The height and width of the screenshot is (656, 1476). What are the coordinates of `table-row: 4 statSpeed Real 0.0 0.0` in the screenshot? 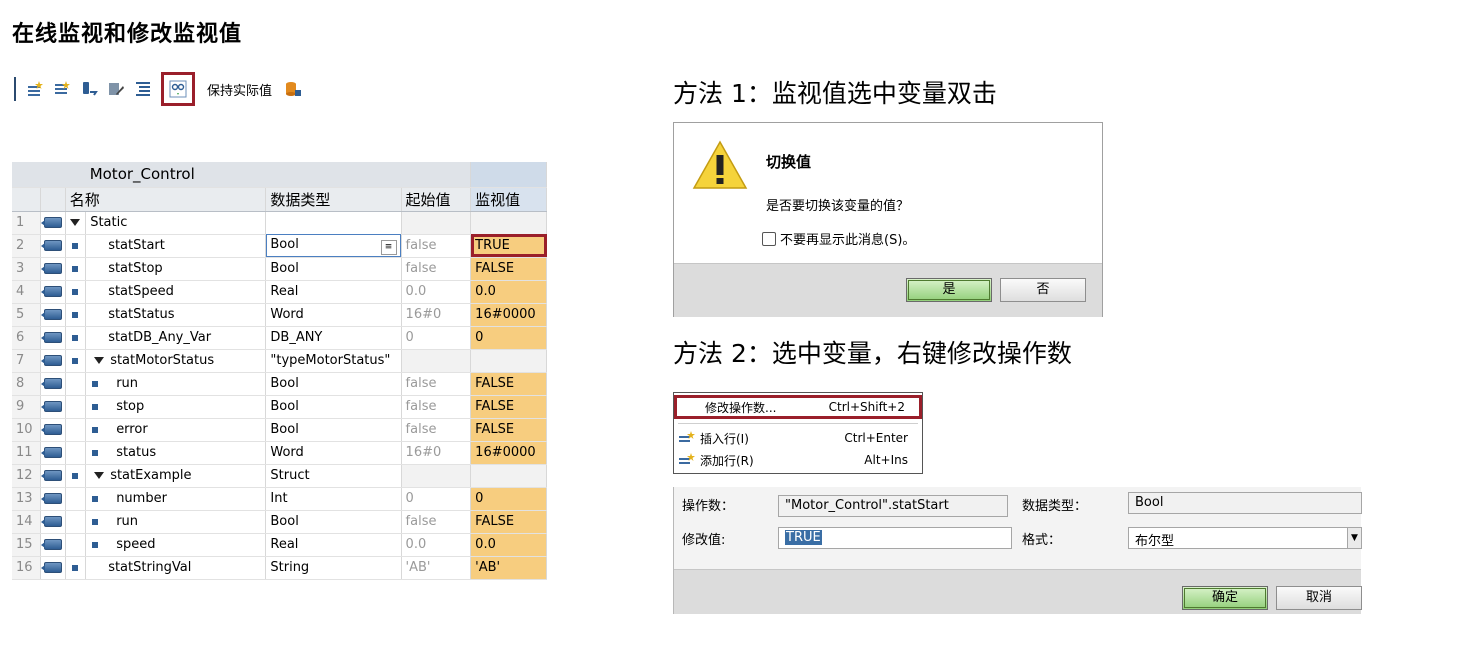 It's located at (279, 292).